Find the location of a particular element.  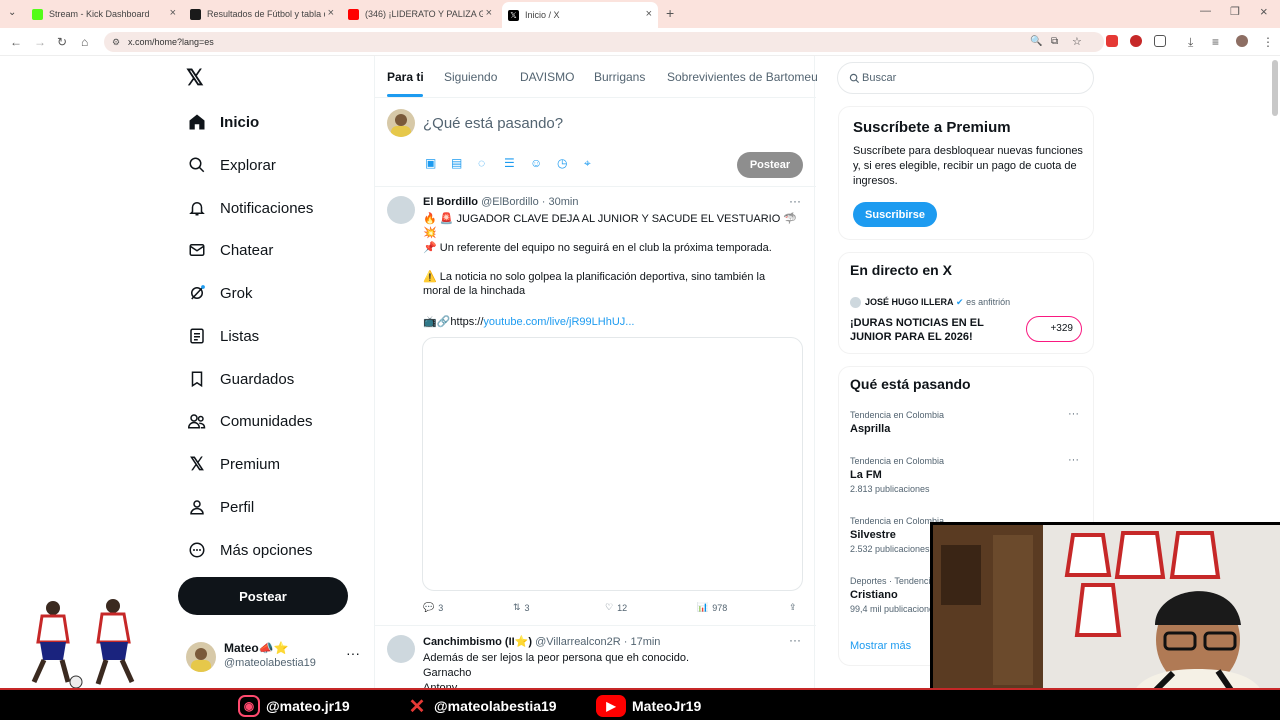

webcam-overlay is located at coordinates (1105, 606).